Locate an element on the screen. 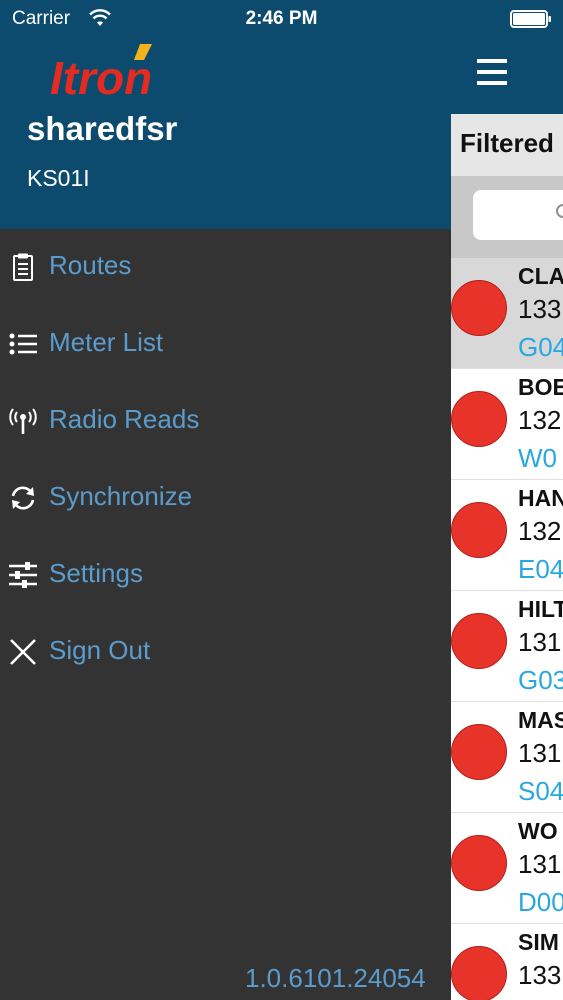 The width and height of the screenshot is (563, 1000). sync-icon is located at coordinates (23, 498).